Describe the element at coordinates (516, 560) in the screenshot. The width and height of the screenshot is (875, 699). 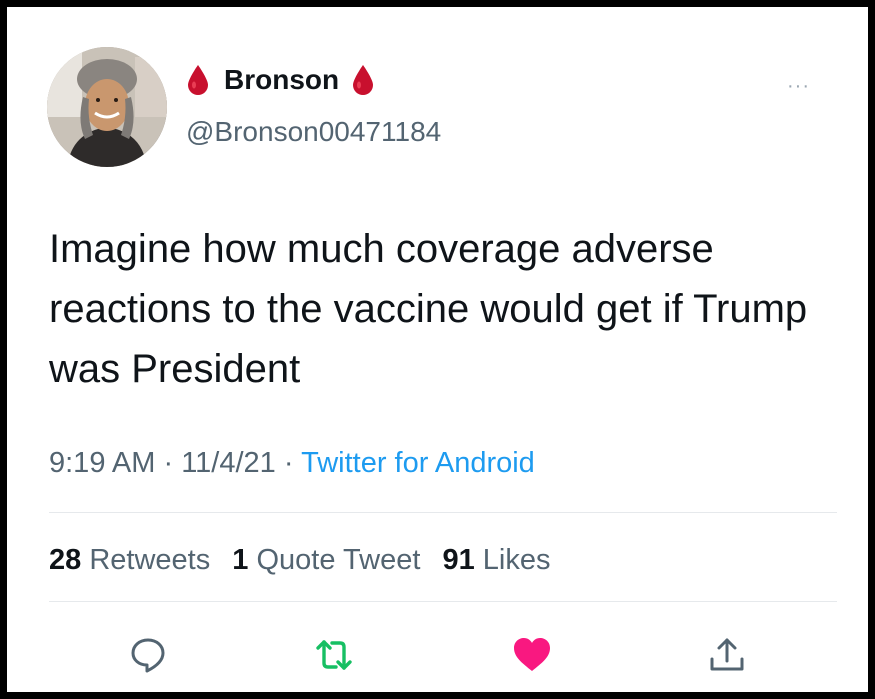
I see `likes-label: Likes` at that location.